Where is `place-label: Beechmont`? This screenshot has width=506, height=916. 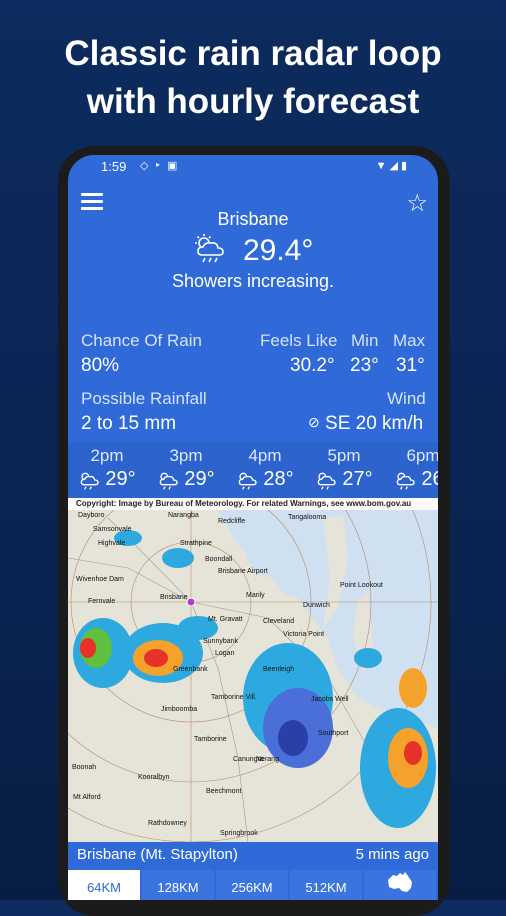
place-label: Beechmont is located at coordinates (224, 791).